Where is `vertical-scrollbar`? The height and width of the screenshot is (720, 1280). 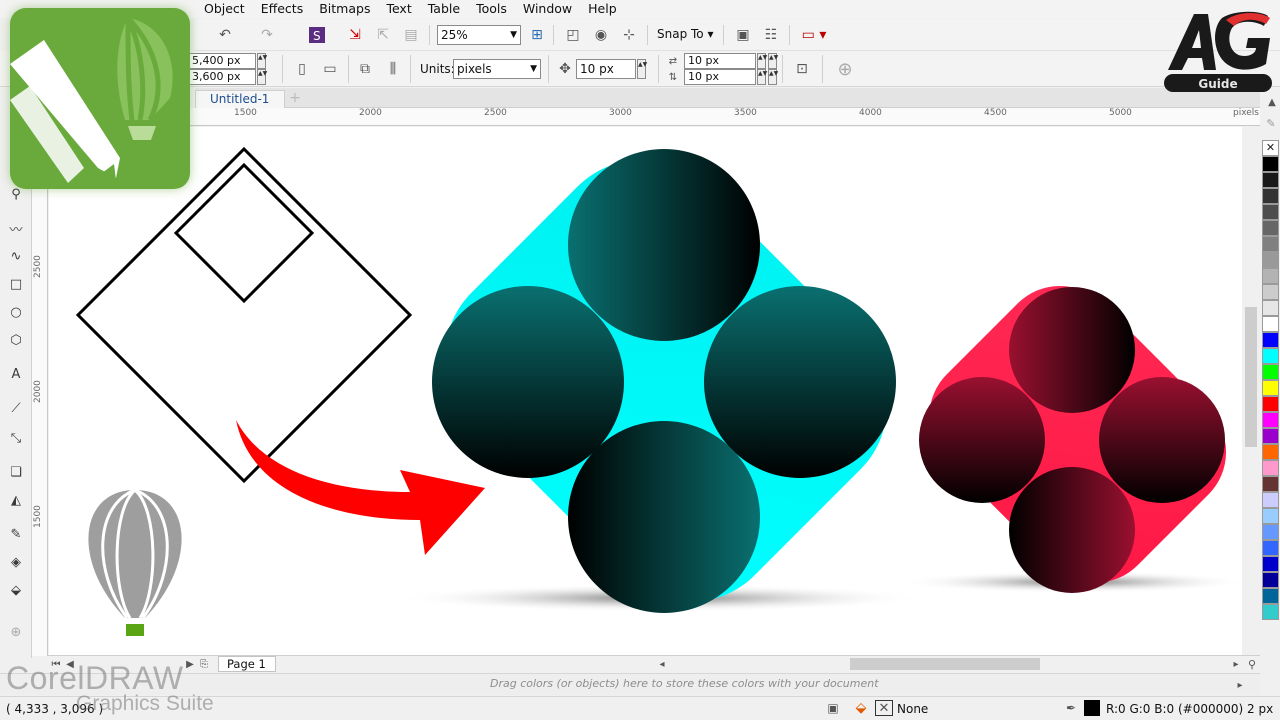
vertical-scrollbar is located at coordinates (1251, 391).